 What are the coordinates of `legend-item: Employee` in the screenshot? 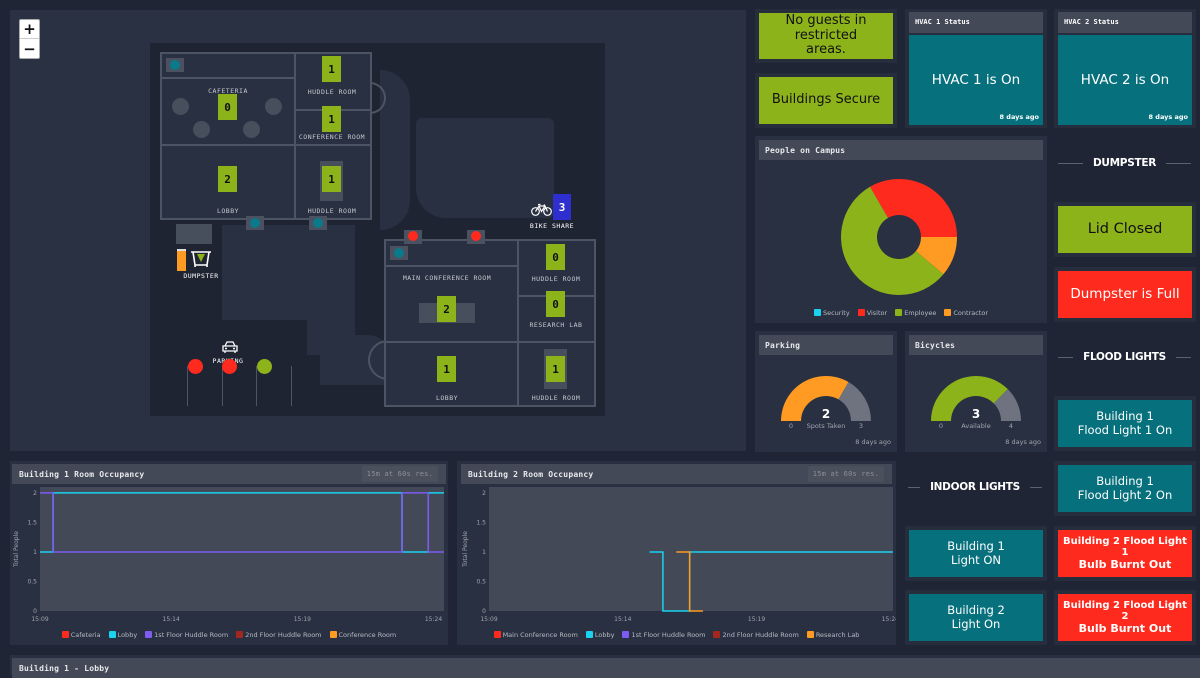 It's located at (915, 313).